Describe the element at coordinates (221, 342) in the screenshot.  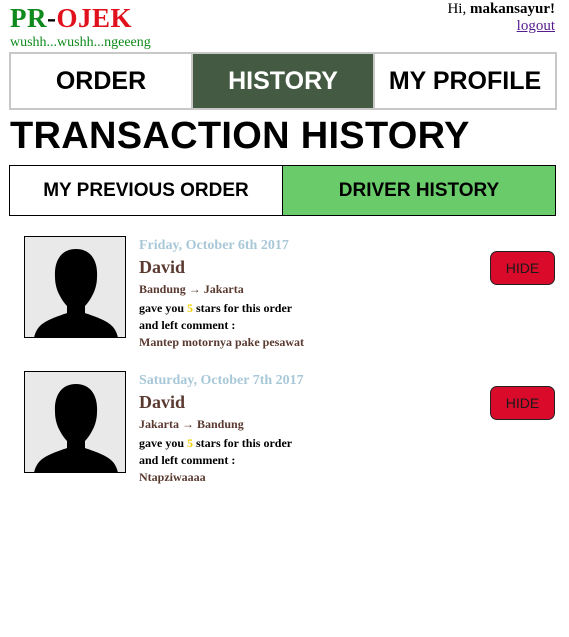
I see `order-comment: Mantep motornya pake pesawat` at that location.